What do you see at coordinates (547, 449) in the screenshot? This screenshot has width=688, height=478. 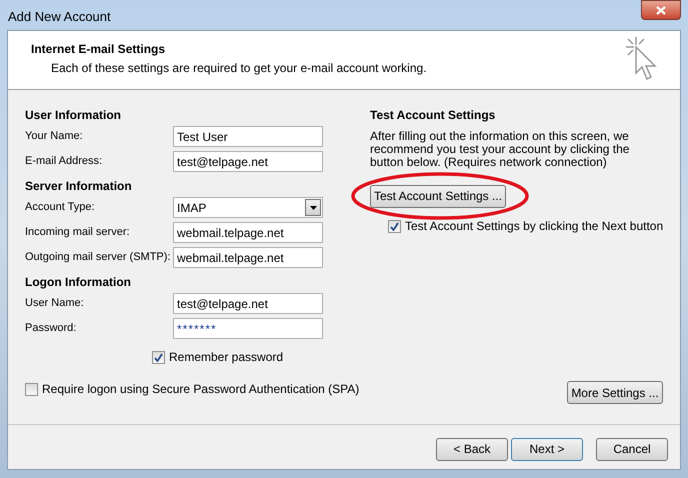 I see `dialog-button: Next >` at bounding box center [547, 449].